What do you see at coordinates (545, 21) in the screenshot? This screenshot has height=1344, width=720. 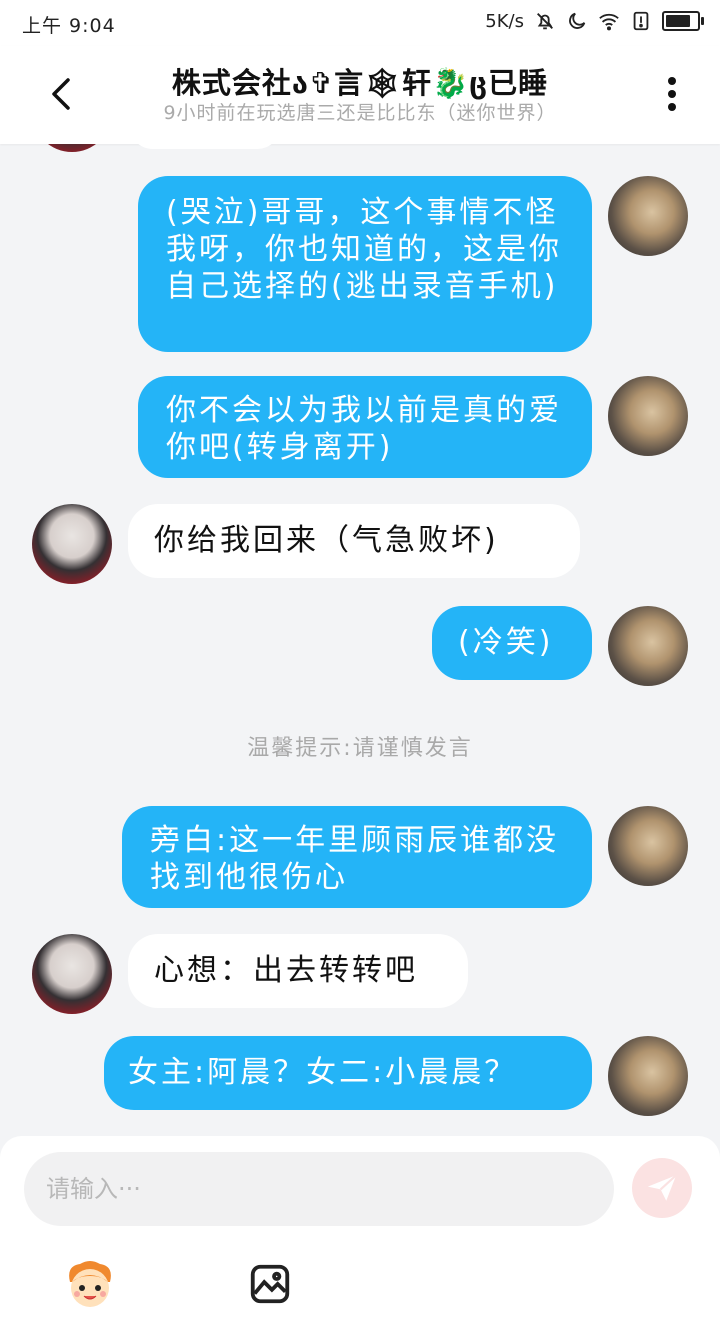 I see `bell-mute-icon` at bounding box center [545, 21].